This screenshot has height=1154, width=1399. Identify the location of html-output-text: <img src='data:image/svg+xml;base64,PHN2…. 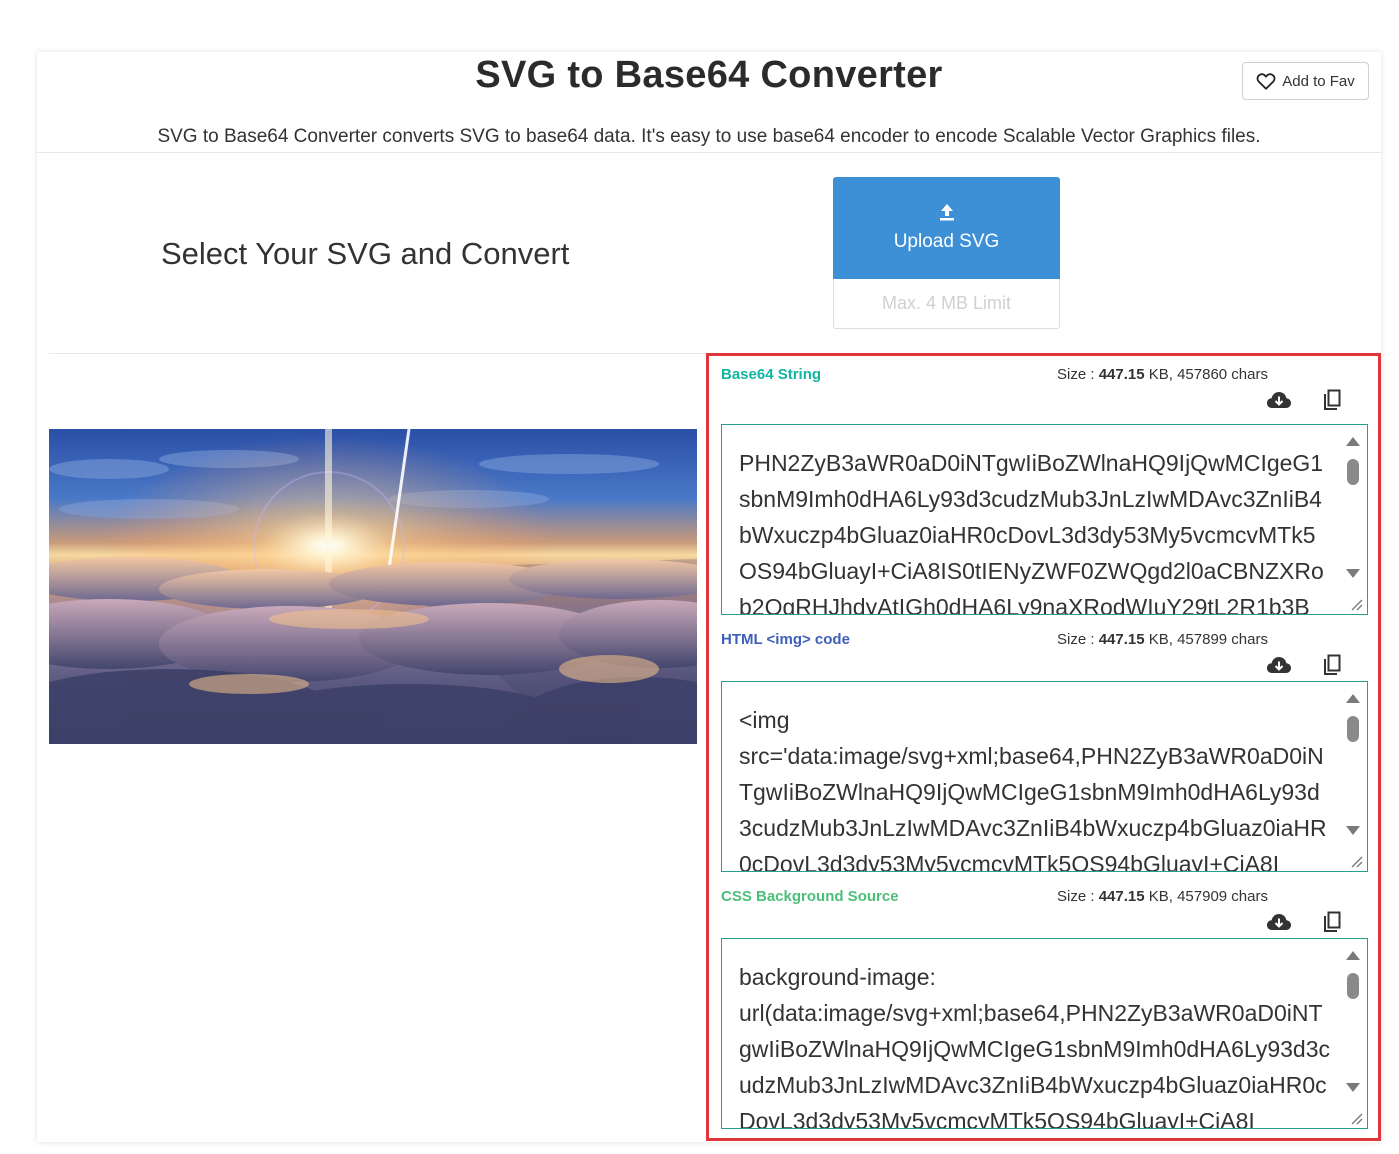
(1033, 789).